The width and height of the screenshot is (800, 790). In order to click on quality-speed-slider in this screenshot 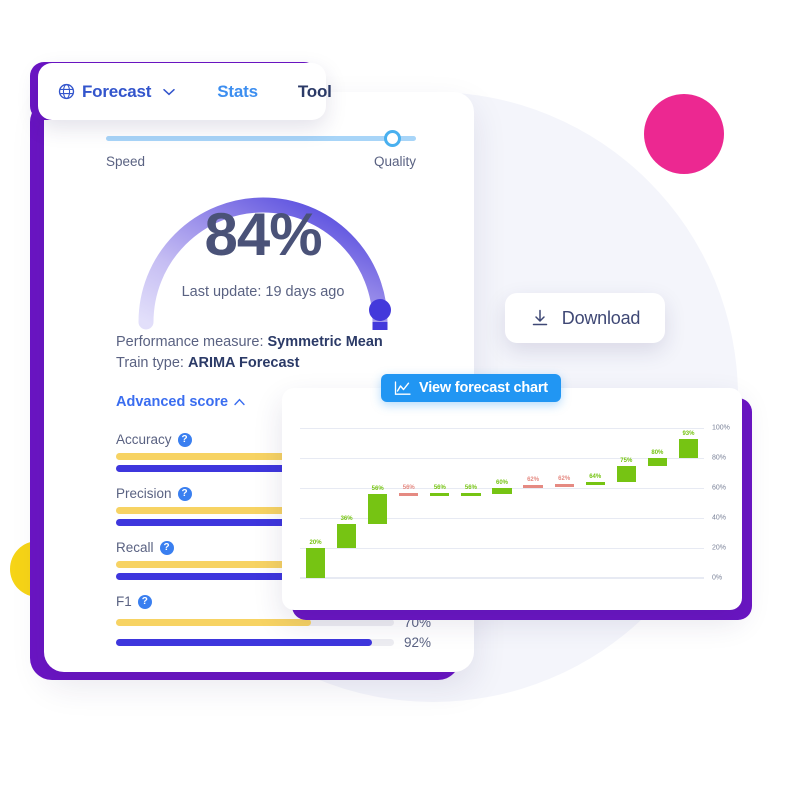, I will do `click(261, 138)`.